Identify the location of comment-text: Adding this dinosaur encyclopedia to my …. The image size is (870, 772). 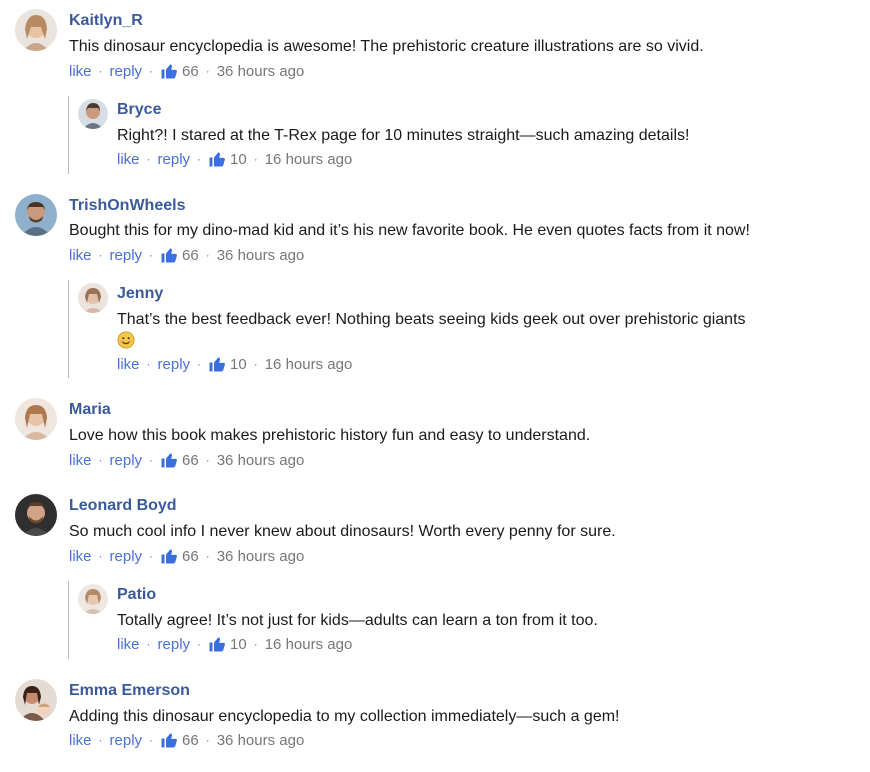
(344, 716).